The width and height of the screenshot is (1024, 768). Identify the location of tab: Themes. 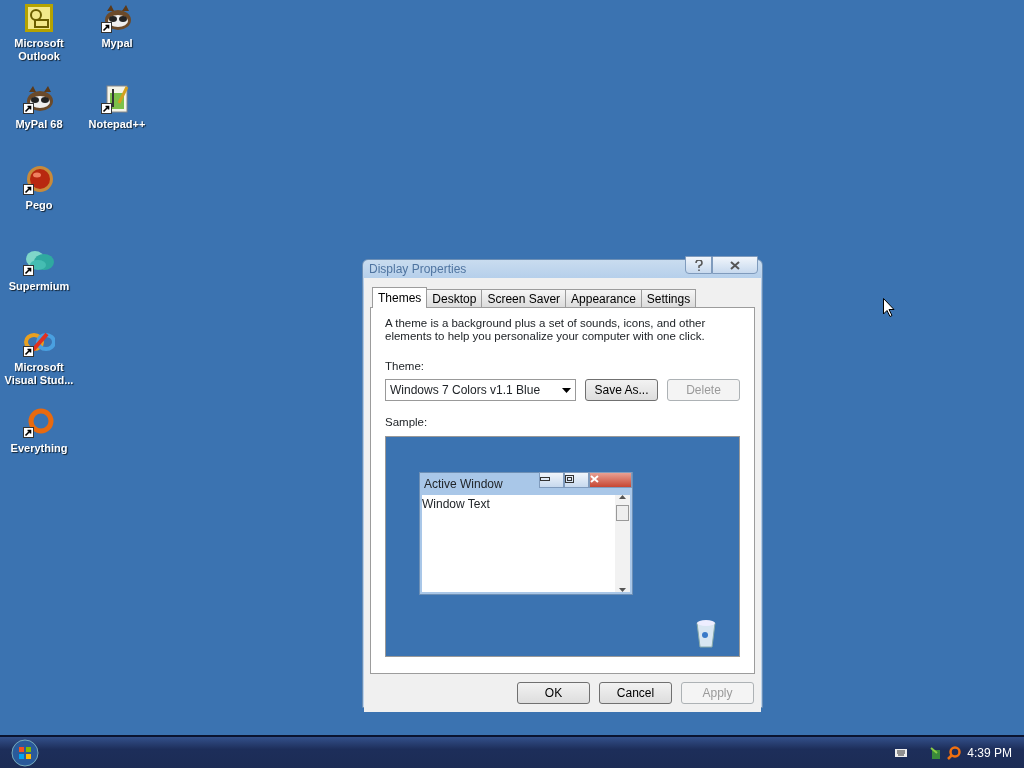
(400, 297).